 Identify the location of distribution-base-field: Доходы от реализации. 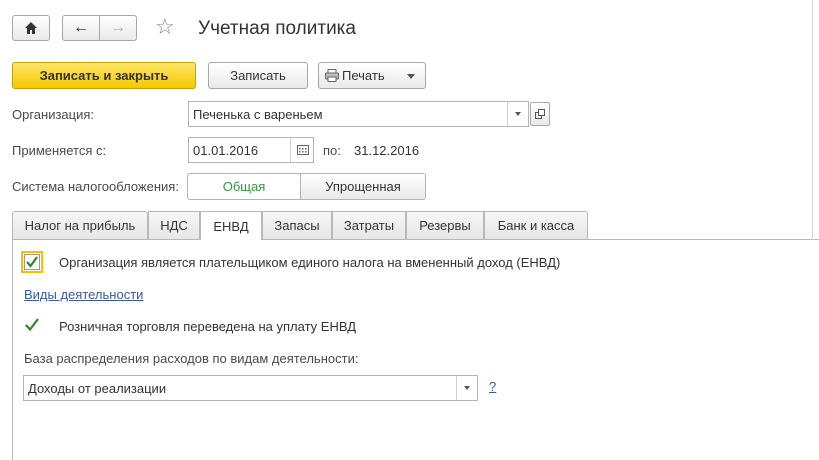
(250, 388).